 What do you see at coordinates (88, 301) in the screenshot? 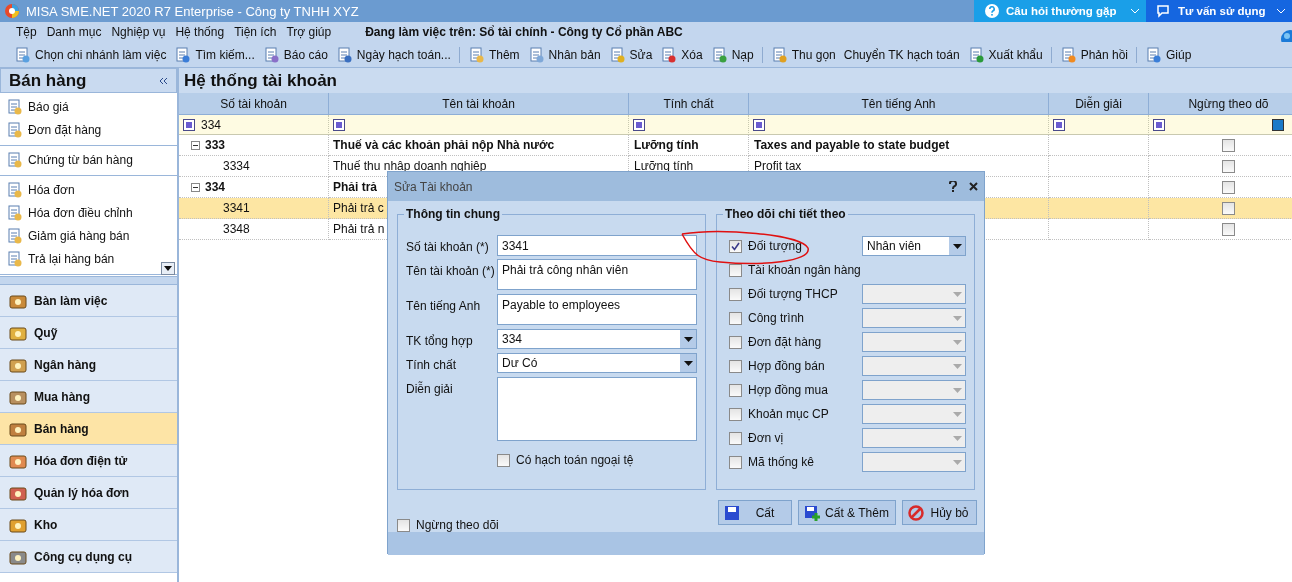
I see `module-item: Bàn làm việc` at bounding box center [88, 301].